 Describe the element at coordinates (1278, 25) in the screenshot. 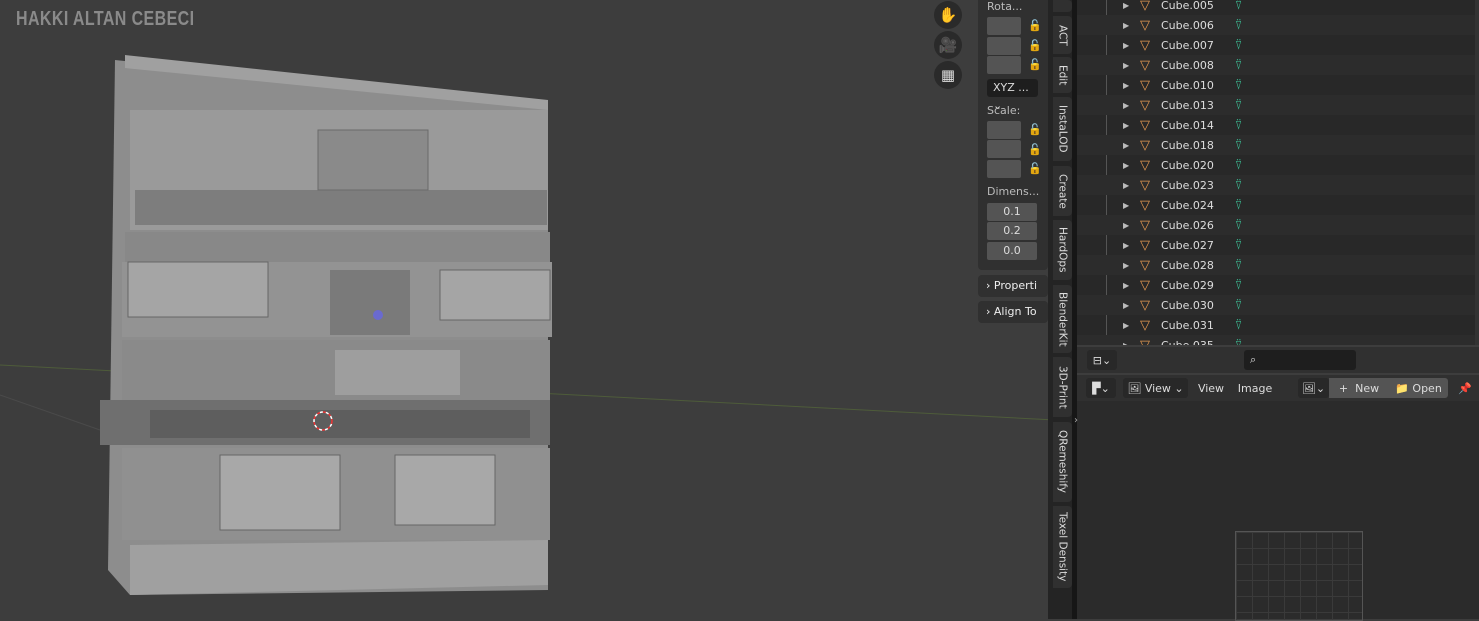

I see `outliner-item: ▶ ▽ Cube.006 ⍢` at that location.